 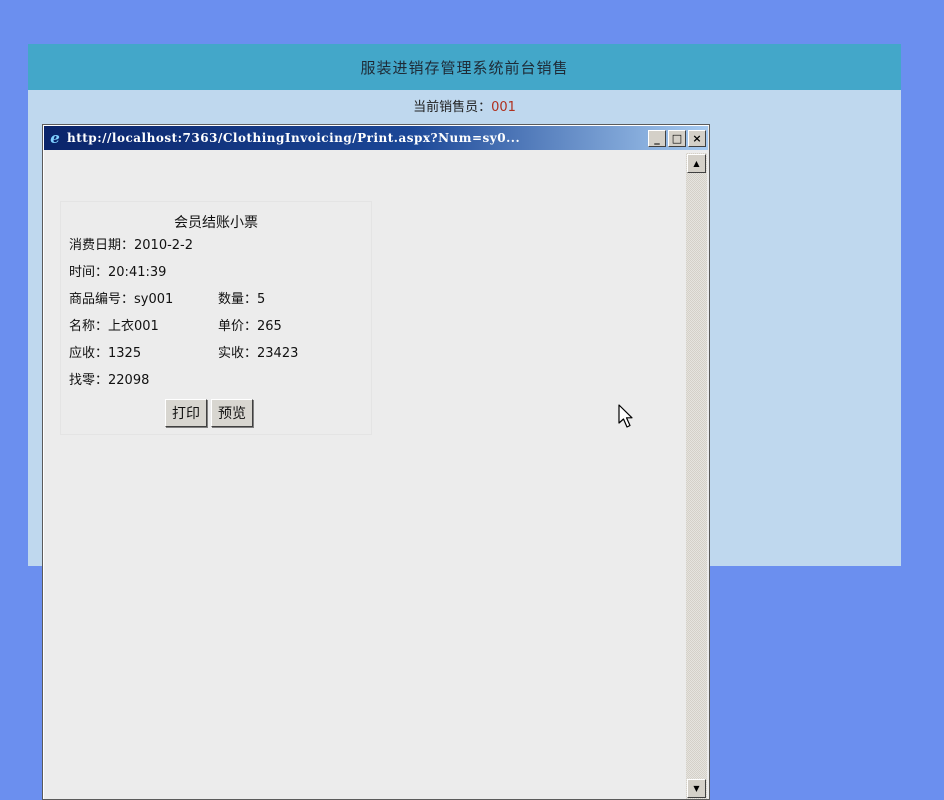 I want to click on mouse-pointer-icon, so click(x=625, y=416).